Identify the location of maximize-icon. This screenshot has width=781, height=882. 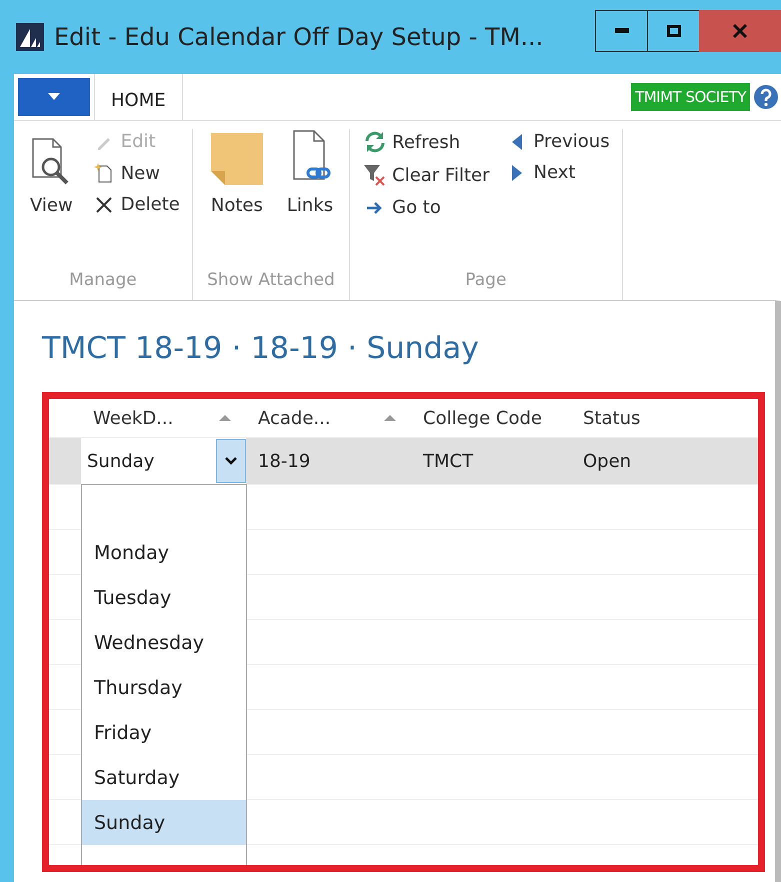
(673, 31).